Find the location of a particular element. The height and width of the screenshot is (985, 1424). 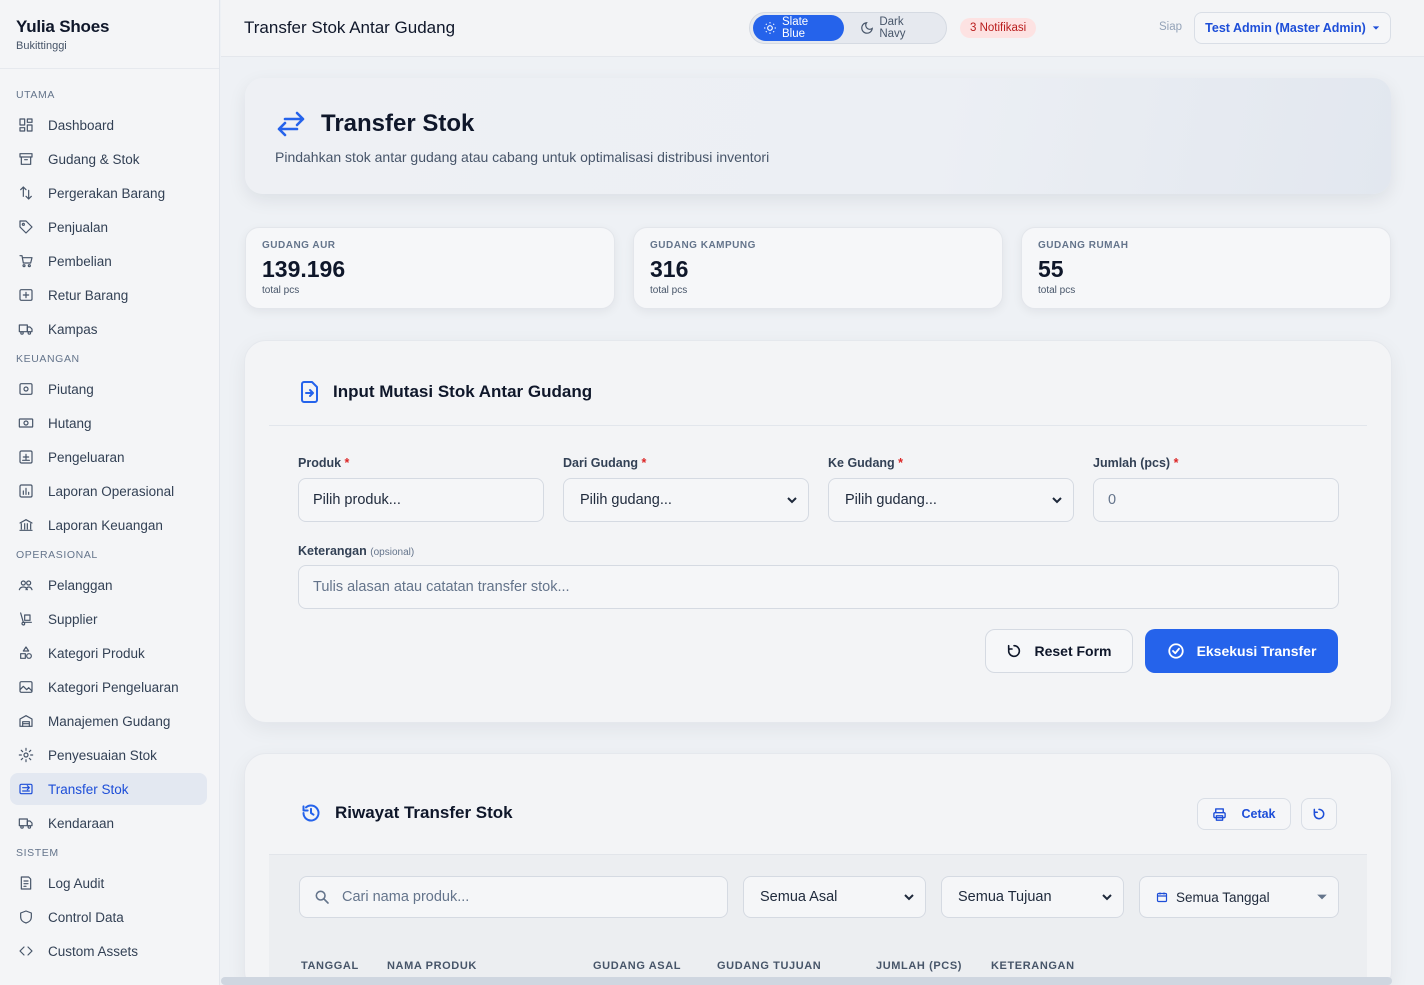

stat-card-gudang-aur: GUDANG AUR 139.196 total pcs is located at coordinates (430, 268).